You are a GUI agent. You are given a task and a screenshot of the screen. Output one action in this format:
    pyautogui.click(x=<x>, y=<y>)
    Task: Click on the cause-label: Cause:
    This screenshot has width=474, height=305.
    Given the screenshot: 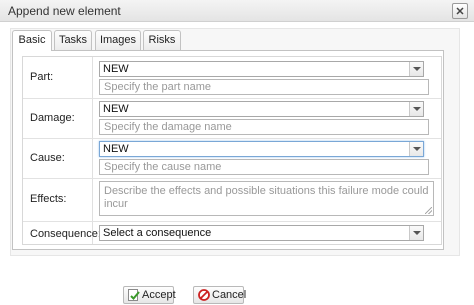 What is the action you would take?
    pyautogui.click(x=47, y=158)
    